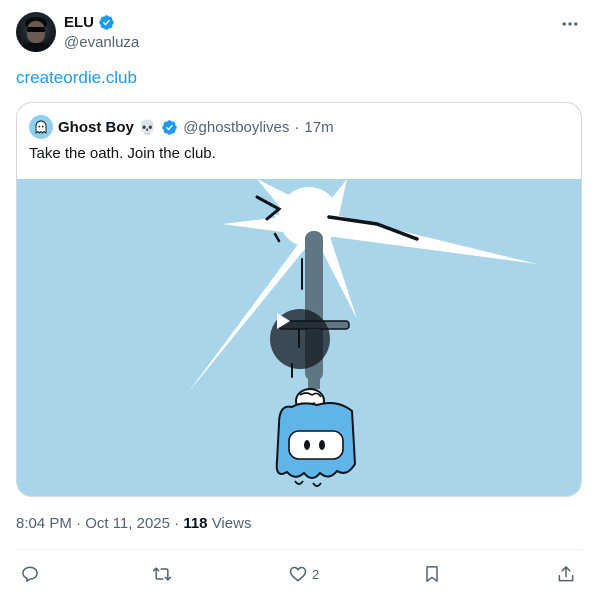 The height and width of the screenshot is (598, 598). I want to click on author-avatar, so click(36, 32).